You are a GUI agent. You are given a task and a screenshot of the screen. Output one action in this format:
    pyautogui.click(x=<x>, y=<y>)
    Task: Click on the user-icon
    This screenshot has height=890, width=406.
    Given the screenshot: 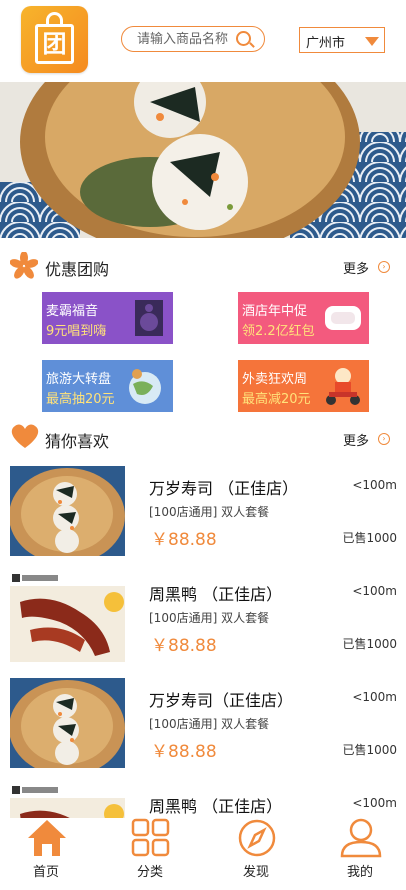 What is the action you would take?
    pyautogui.click(x=361, y=838)
    